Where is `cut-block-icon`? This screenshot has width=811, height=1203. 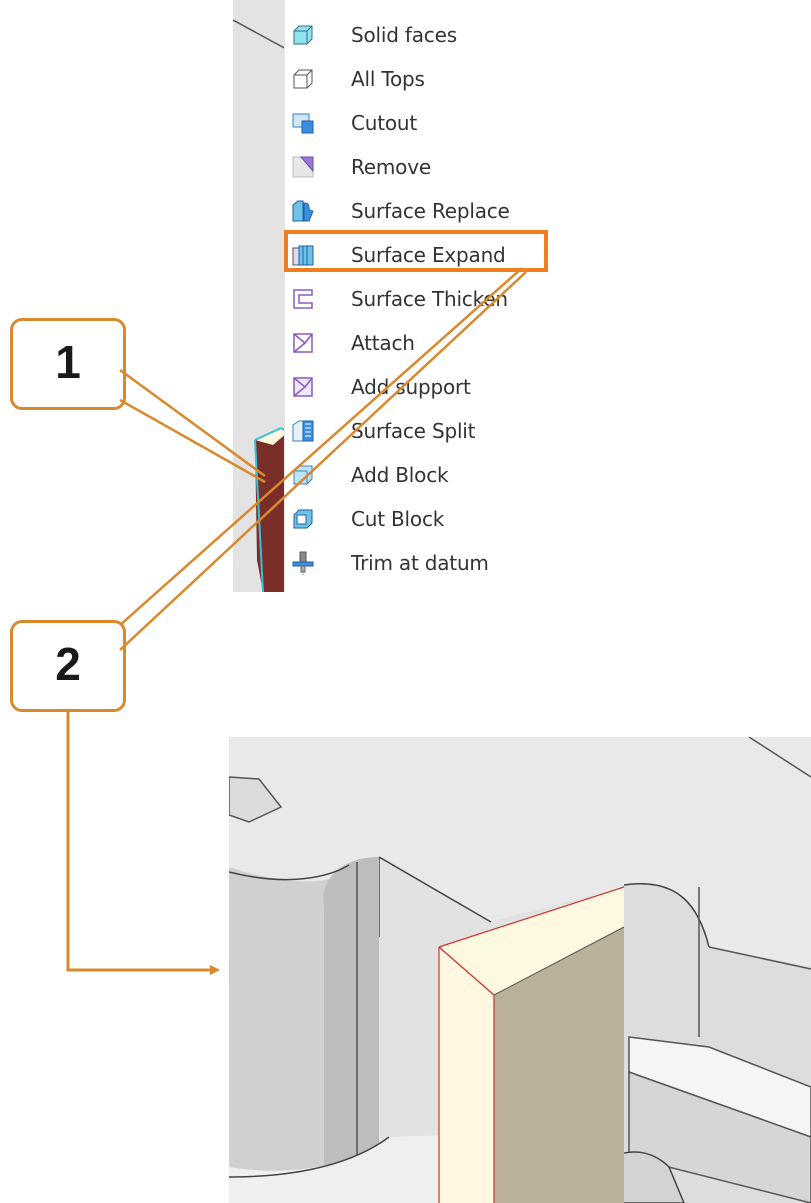
cut-block-icon is located at coordinates (303, 519).